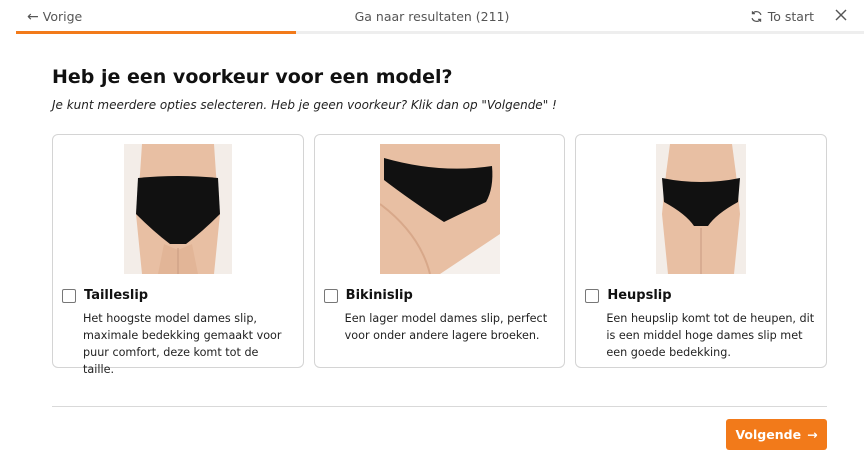 The image size is (864, 467). I want to click on product-image-tailleslip, so click(177, 209).